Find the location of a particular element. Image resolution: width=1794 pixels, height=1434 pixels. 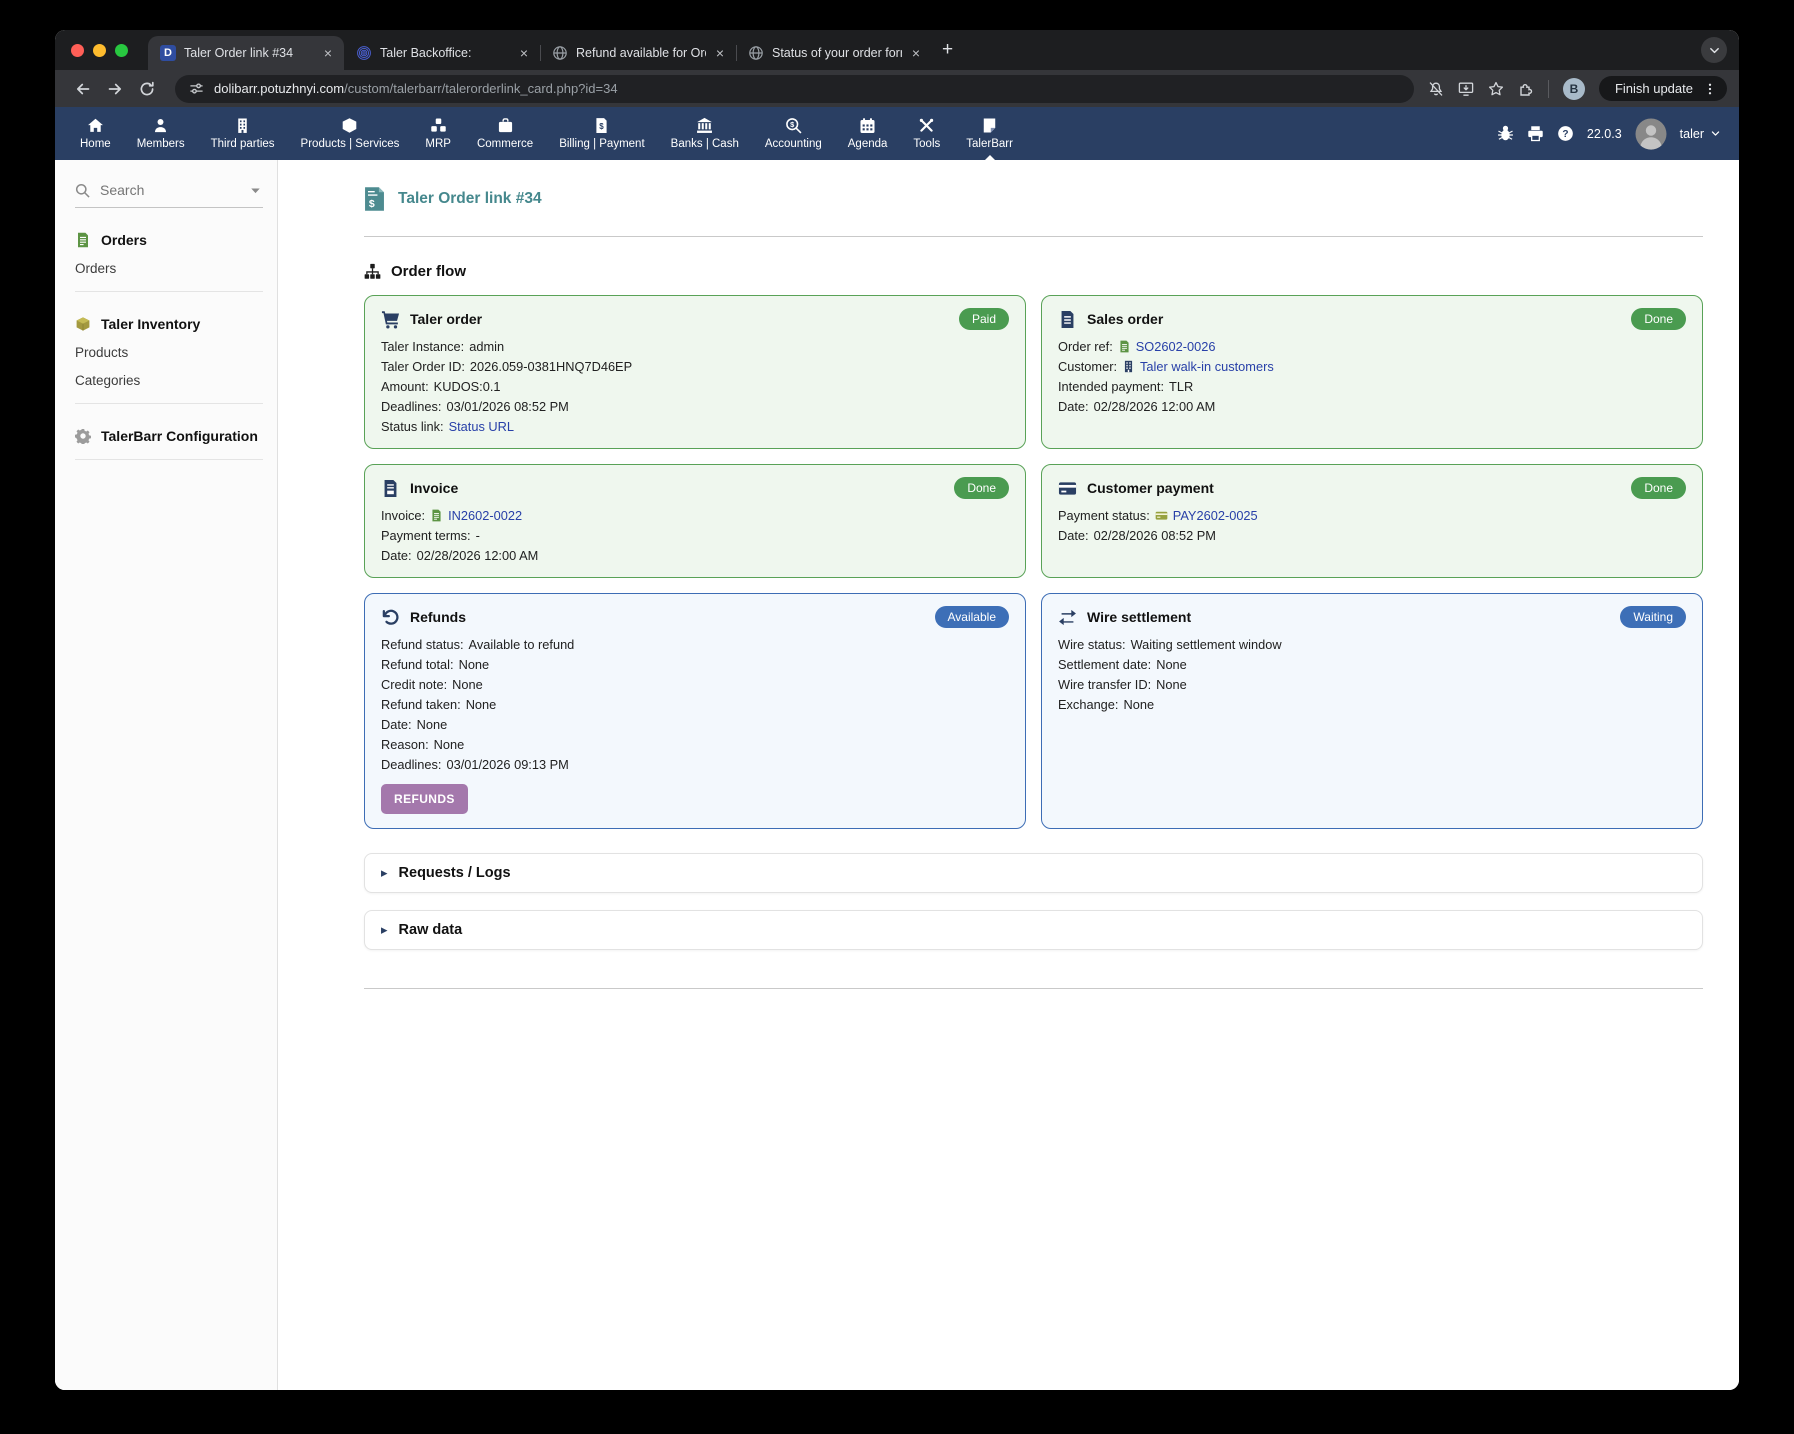

new-tab-button: + is located at coordinates (947, 50).